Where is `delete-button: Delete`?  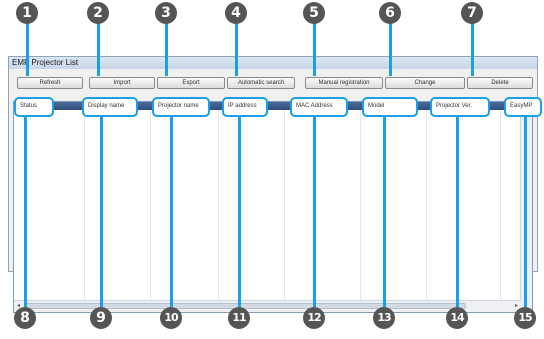
delete-button: Delete is located at coordinates (500, 83).